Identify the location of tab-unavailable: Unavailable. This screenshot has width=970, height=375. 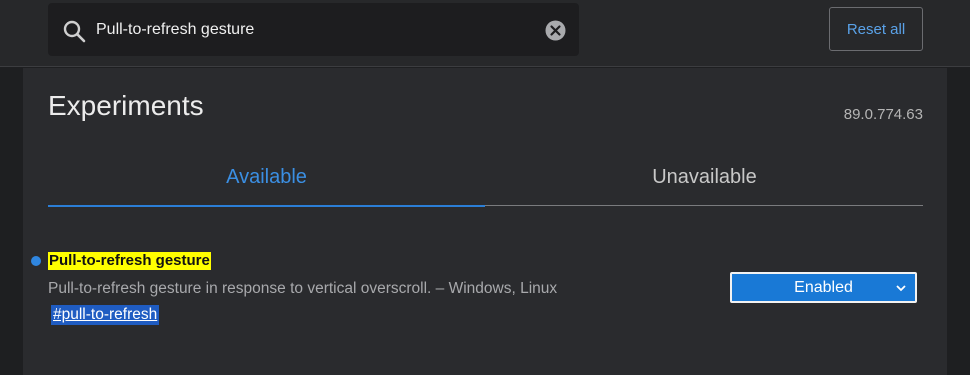
(704, 177).